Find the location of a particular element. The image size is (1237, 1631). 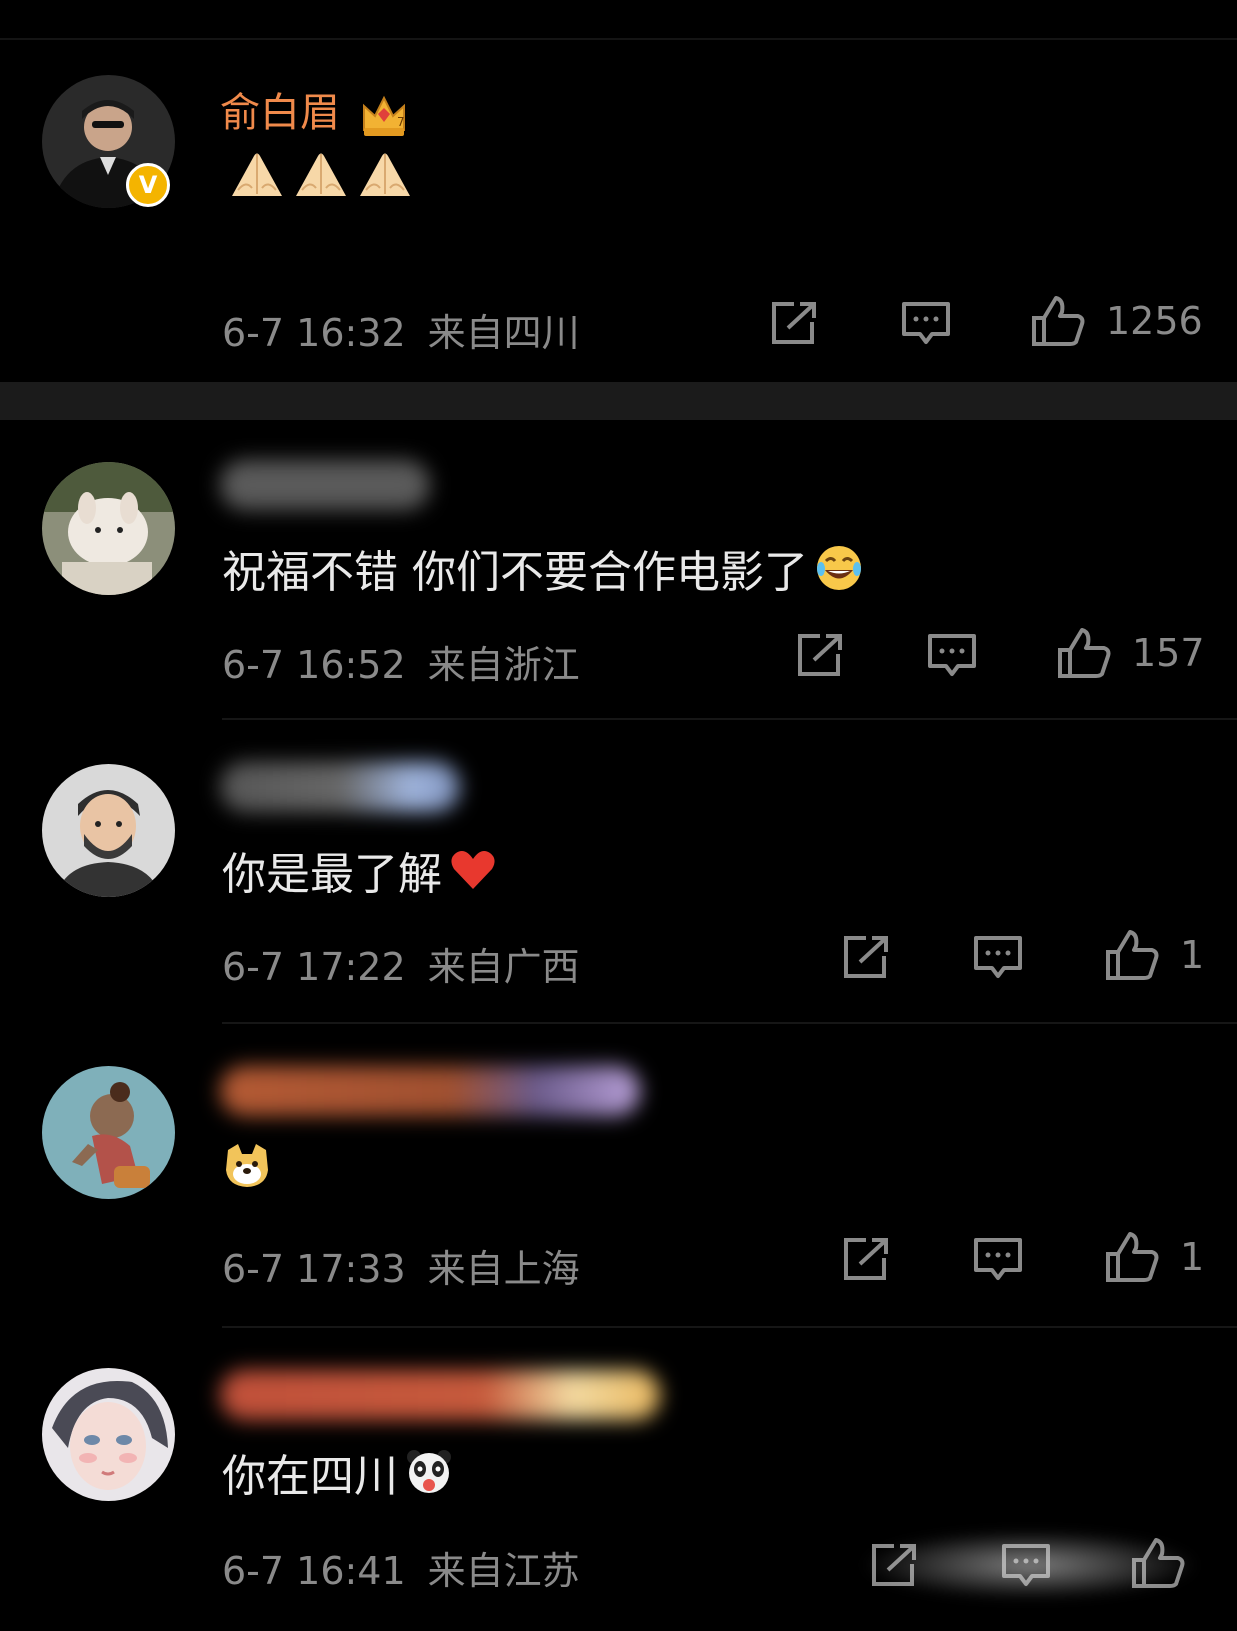

comment-meta: 6-7 16:41 来自江苏 is located at coordinates (401, 1567).